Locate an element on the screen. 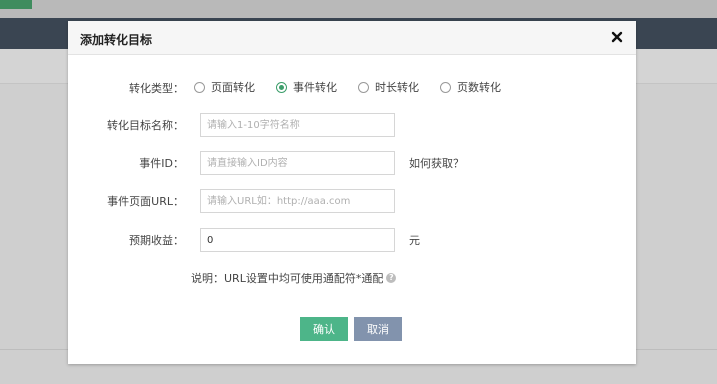 The image size is (717, 384). conversion-type-label: 转化类型： is located at coordinates (156, 88).